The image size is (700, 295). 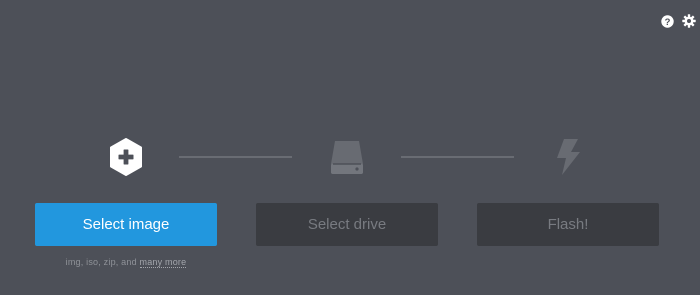 What do you see at coordinates (568, 224) in the screenshot?
I see `flash-button: Flash!` at bounding box center [568, 224].